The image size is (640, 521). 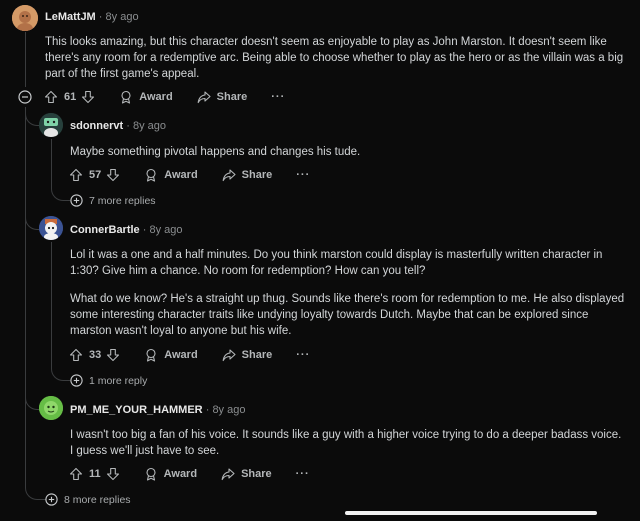 I want to click on thread-line-top, so click(x=25, y=59).